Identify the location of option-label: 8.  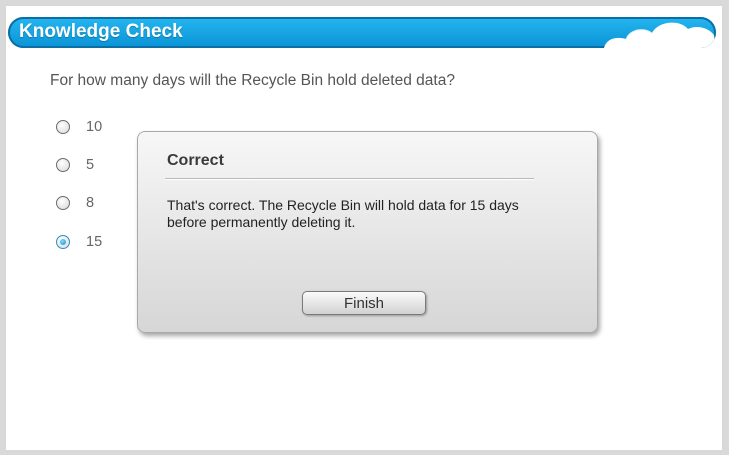
(90, 203).